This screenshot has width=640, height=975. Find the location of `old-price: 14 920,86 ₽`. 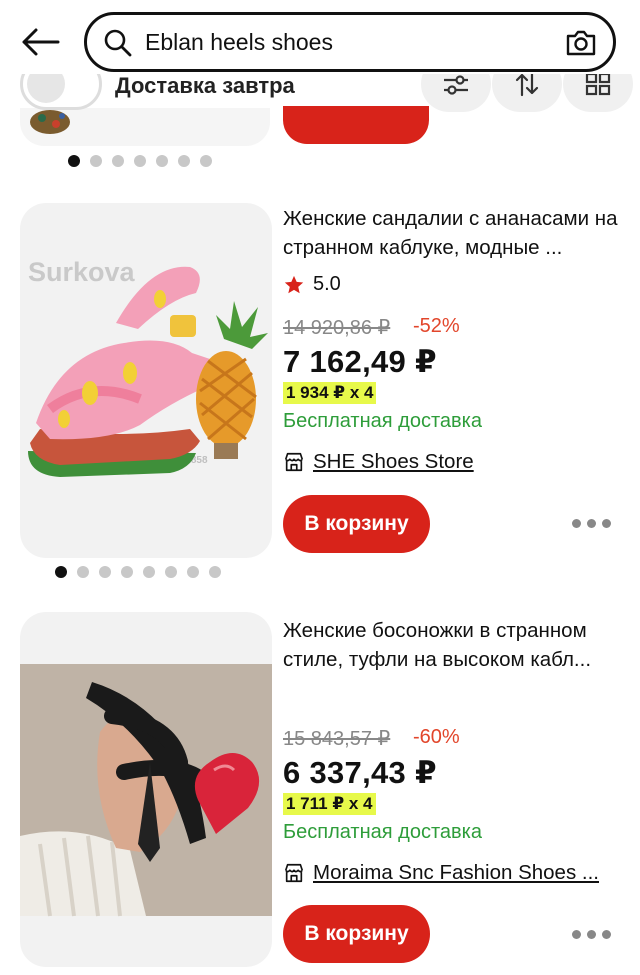

old-price: 14 920,86 ₽ is located at coordinates (337, 328).